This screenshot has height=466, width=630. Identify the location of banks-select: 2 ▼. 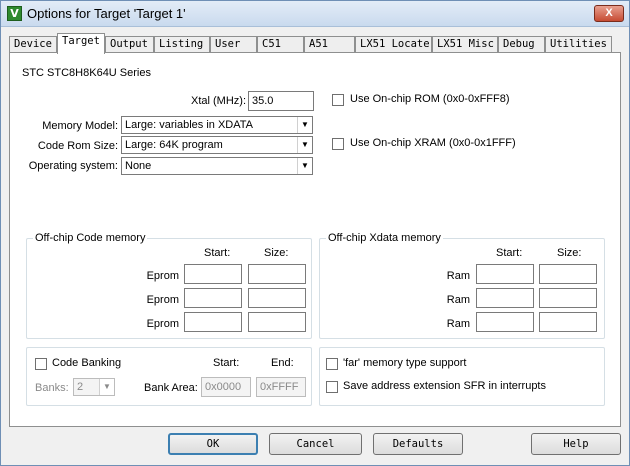
(94, 387).